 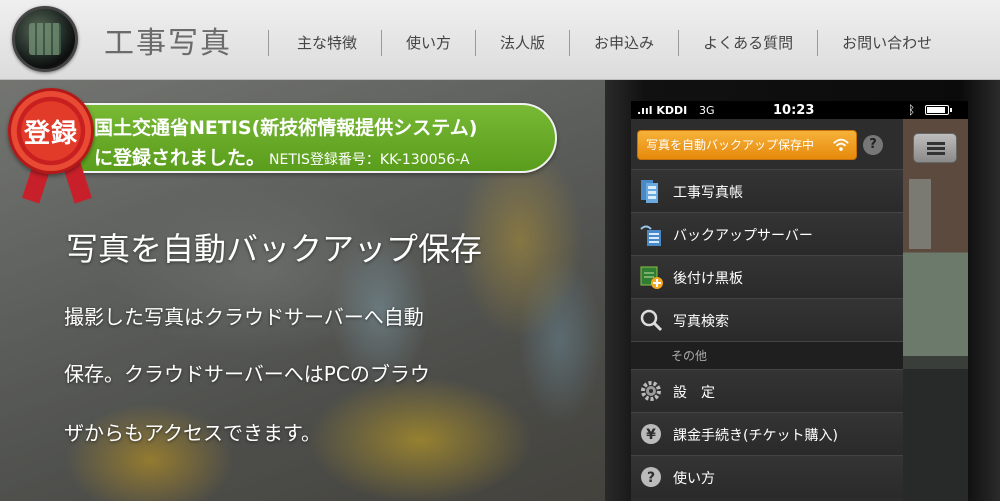 I want to click on battery-icon, so click(x=938, y=110).